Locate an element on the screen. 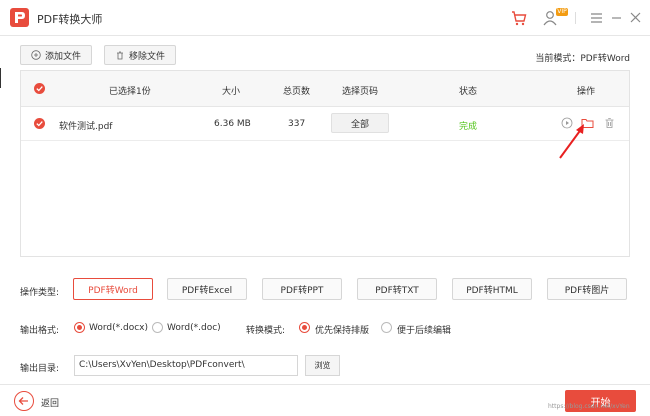 This screenshot has height=416, width=650. op-type-label: 操作类型: is located at coordinates (40, 293).